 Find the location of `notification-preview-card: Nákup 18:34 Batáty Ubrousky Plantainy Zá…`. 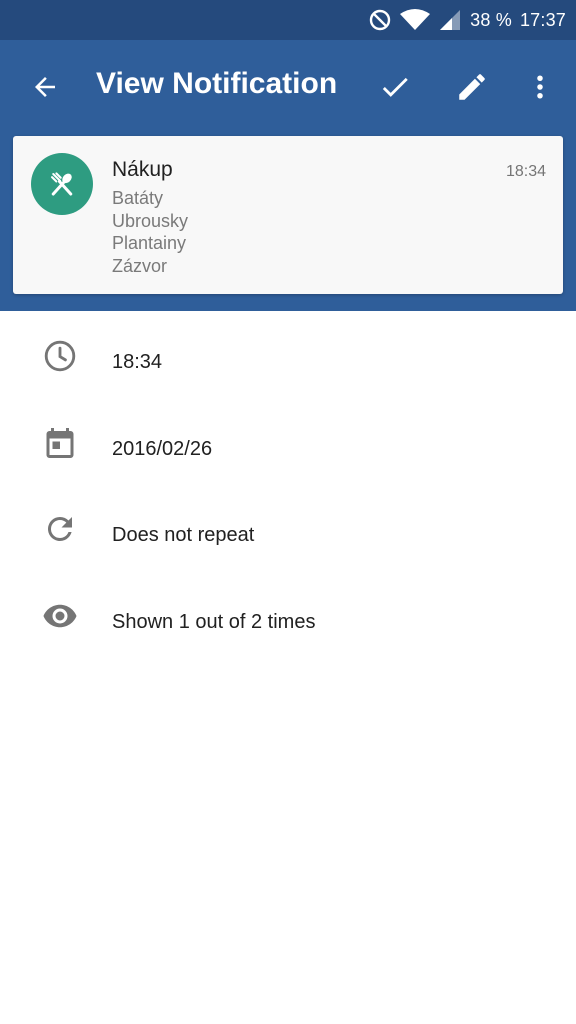

notification-preview-card: Nákup 18:34 Batáty Ubrousky Plantainy Zá… is located at coordinates (288, 215).